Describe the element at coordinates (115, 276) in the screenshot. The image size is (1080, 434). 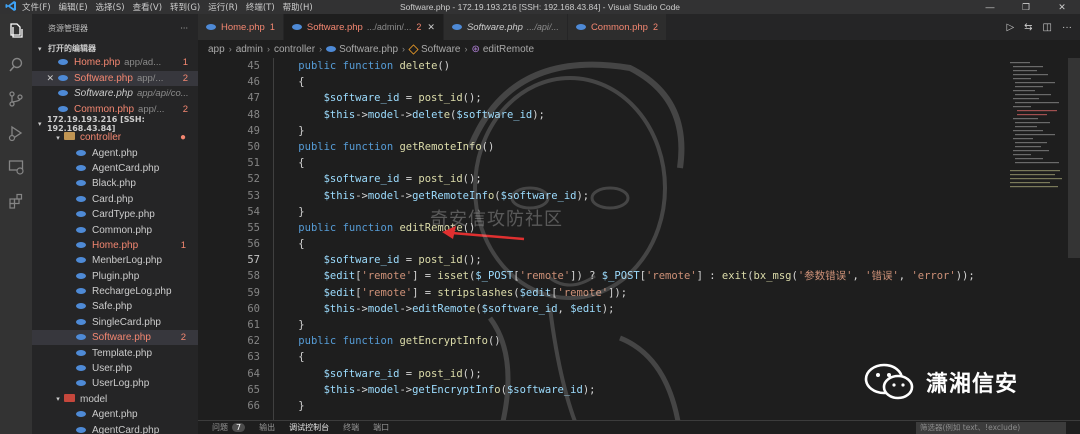
I see `file-item: Plugin.php` at that location.